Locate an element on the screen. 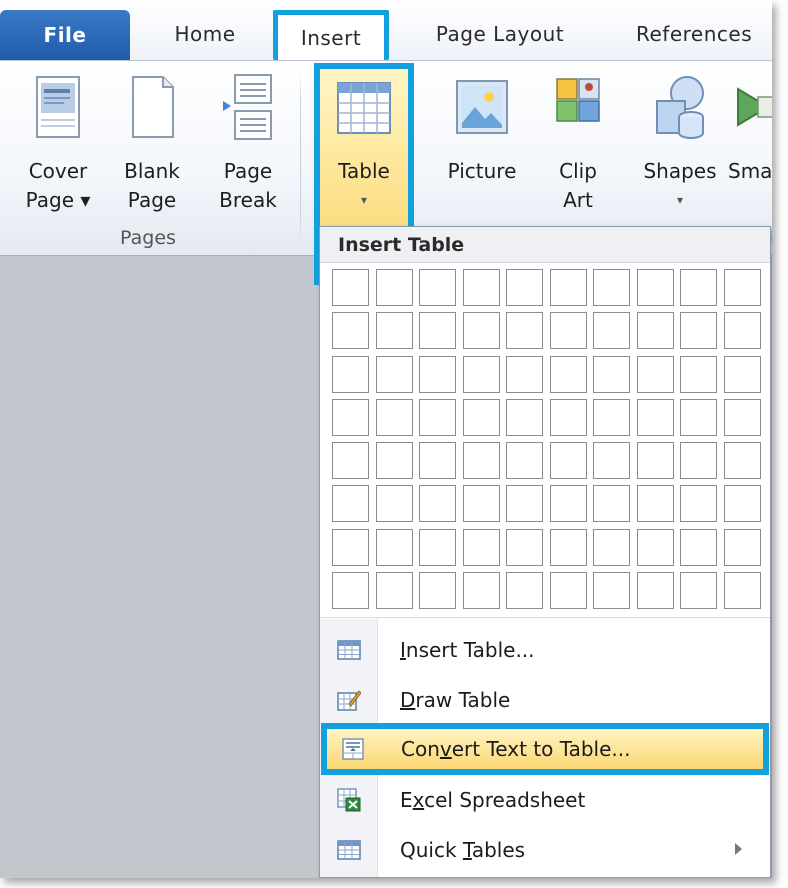  shapes-button: Shapes ▾ is located at coordinates (680, 144).